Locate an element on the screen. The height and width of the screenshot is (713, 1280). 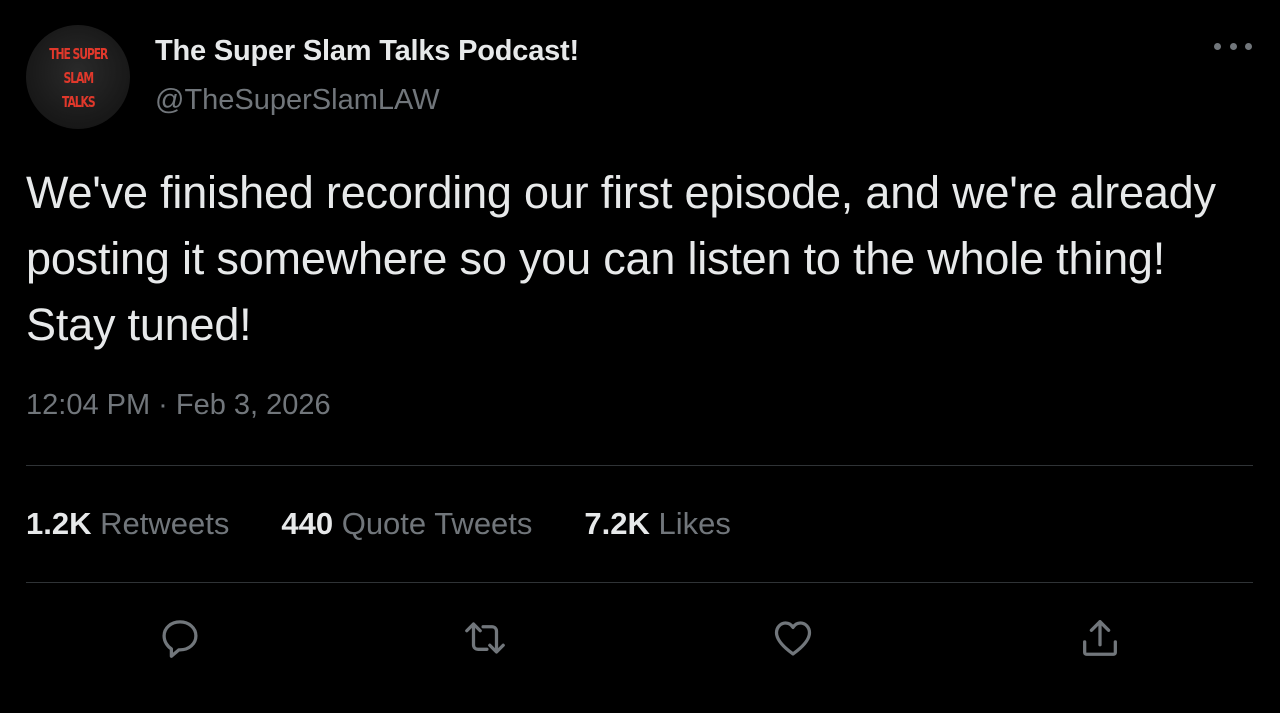
avatar-logo-text: THE SUPER SLAM TALKS is located at coordinates (78, 78).